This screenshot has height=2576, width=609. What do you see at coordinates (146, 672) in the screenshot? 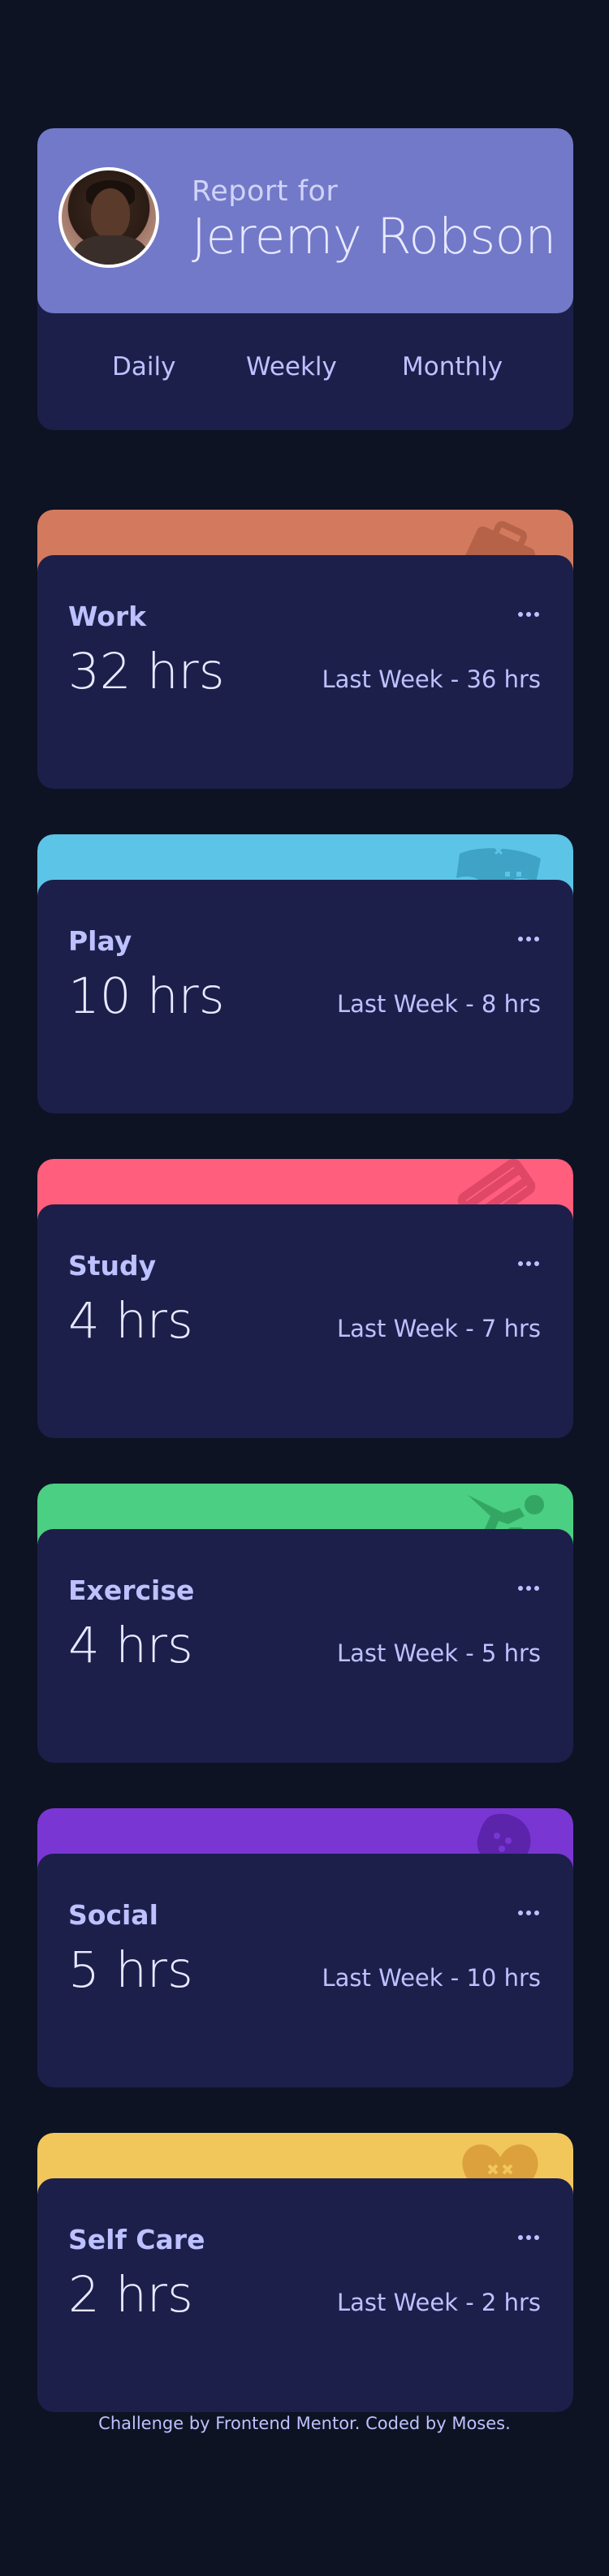
I see `current-hours: 32 hrs` at bounding box center [146, 672].